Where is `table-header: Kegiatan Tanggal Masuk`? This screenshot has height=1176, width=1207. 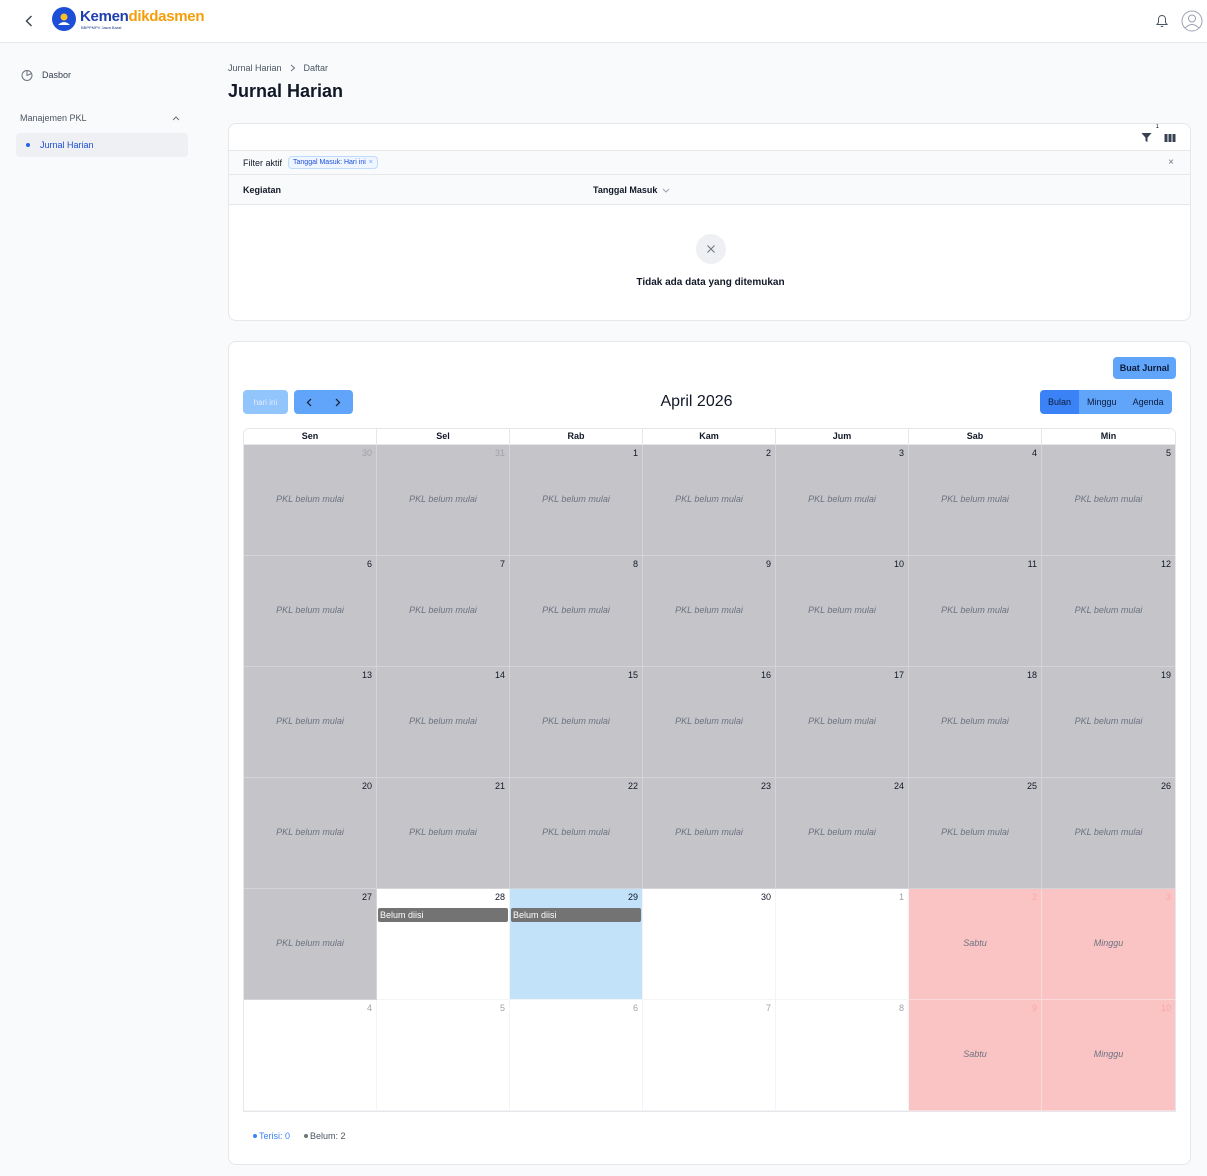 table-header: Kegiatan Tanggal Masuk is located at coordinates (709, 190).